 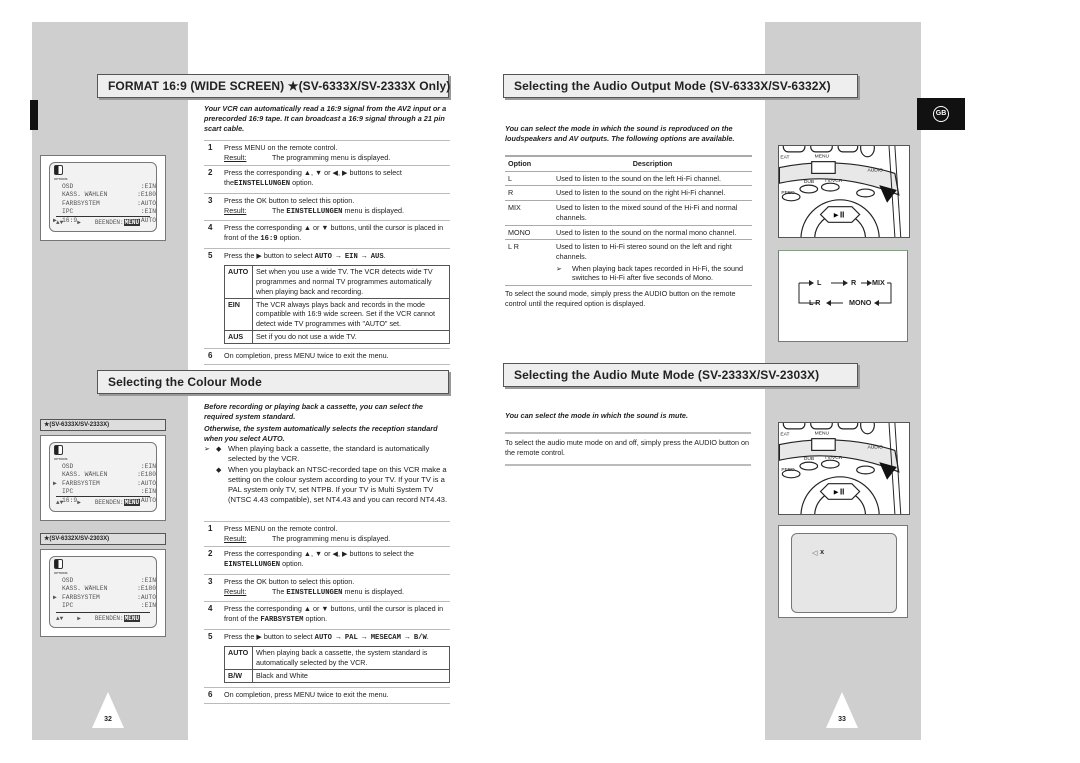 I want to click on option-cell: R, so click(x=529, y=193).